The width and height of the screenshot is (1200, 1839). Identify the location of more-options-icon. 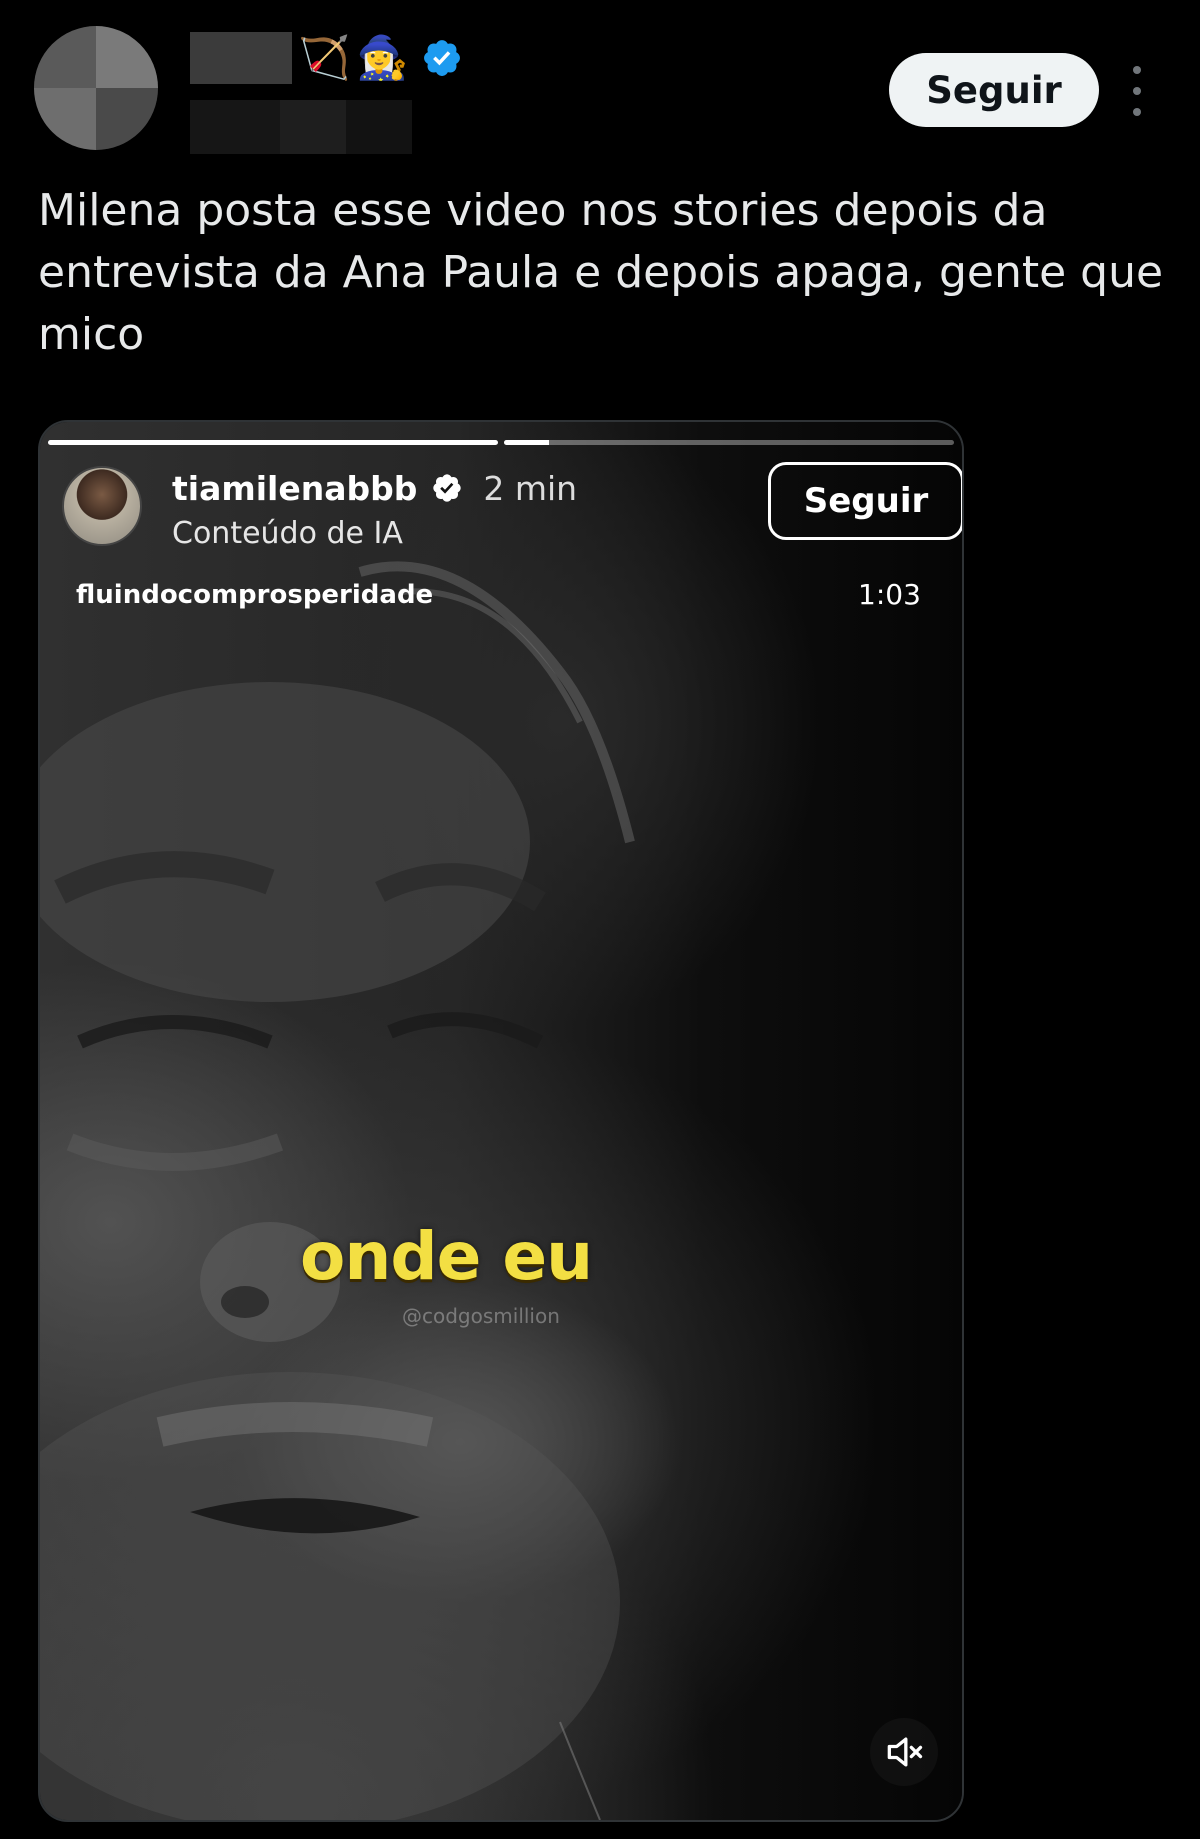
(1137, 91).